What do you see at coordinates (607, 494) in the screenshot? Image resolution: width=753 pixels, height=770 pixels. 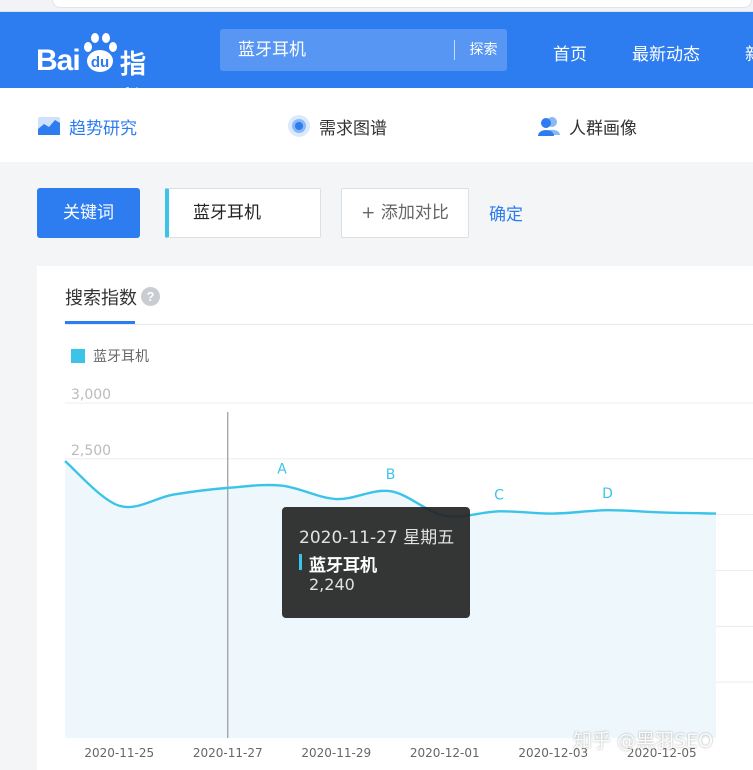 I see `annotation-d: D` at bounding box center [607, 494].